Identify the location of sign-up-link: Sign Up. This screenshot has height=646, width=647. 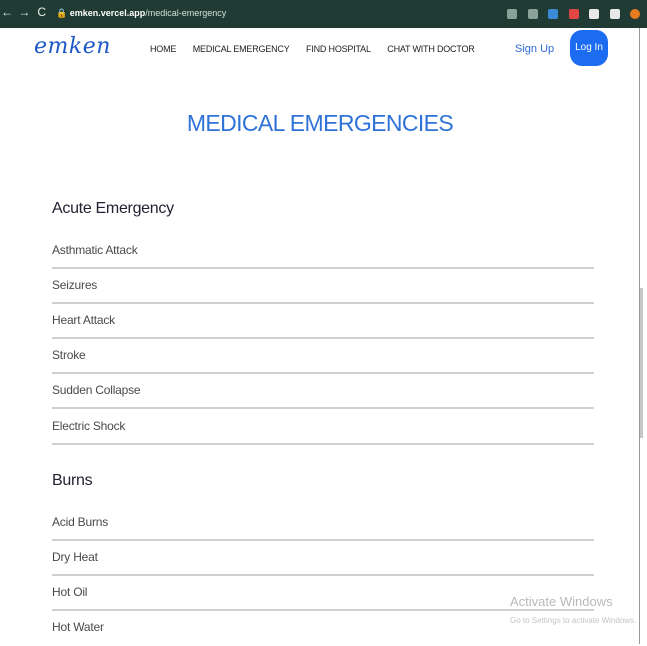
(534, 49).